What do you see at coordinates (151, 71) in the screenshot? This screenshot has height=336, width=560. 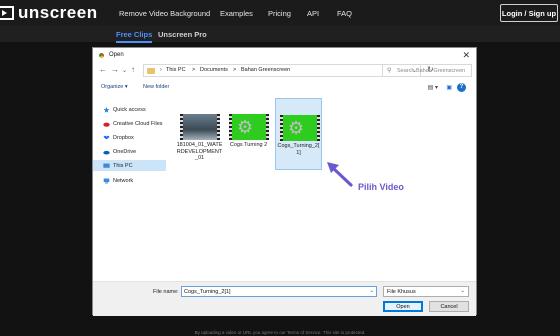 I see `folder-icon` at bounding box center [151, 71].